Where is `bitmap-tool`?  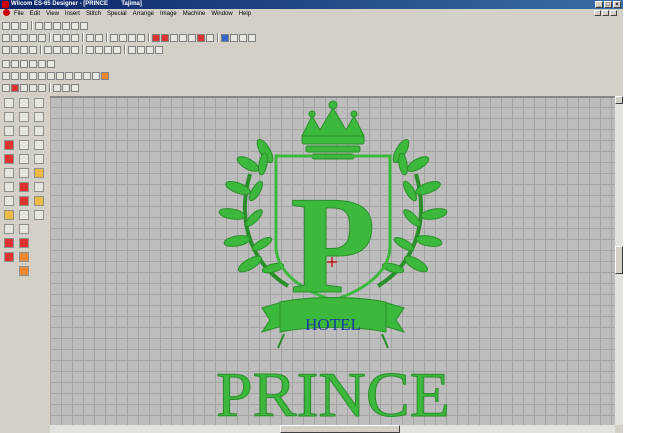
bitmap-tool is located at coordinates (39, 201).